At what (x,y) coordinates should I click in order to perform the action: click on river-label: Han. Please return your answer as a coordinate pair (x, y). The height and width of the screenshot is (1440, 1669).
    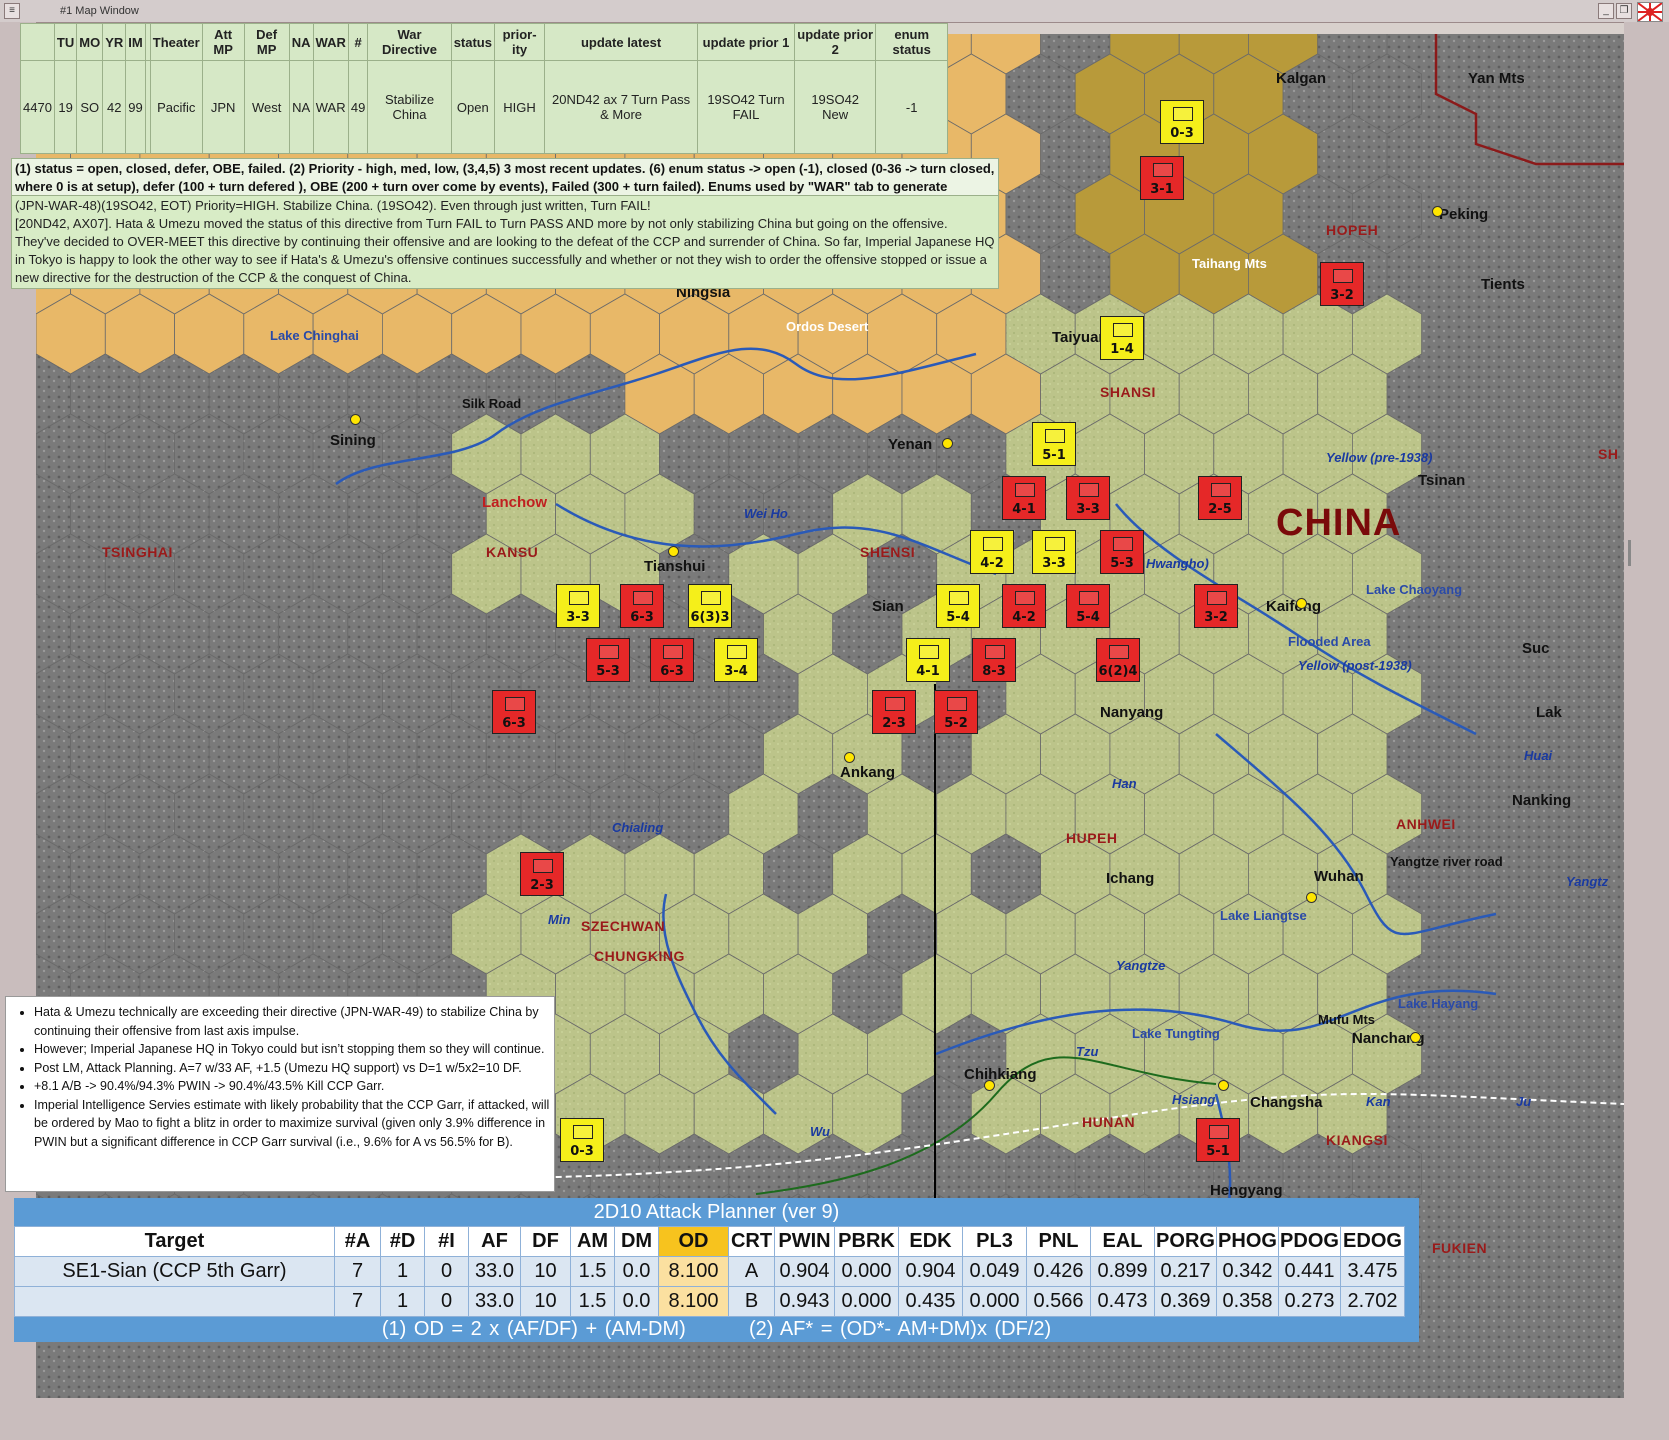
    Looking at the image, I should click on (1124, 783).